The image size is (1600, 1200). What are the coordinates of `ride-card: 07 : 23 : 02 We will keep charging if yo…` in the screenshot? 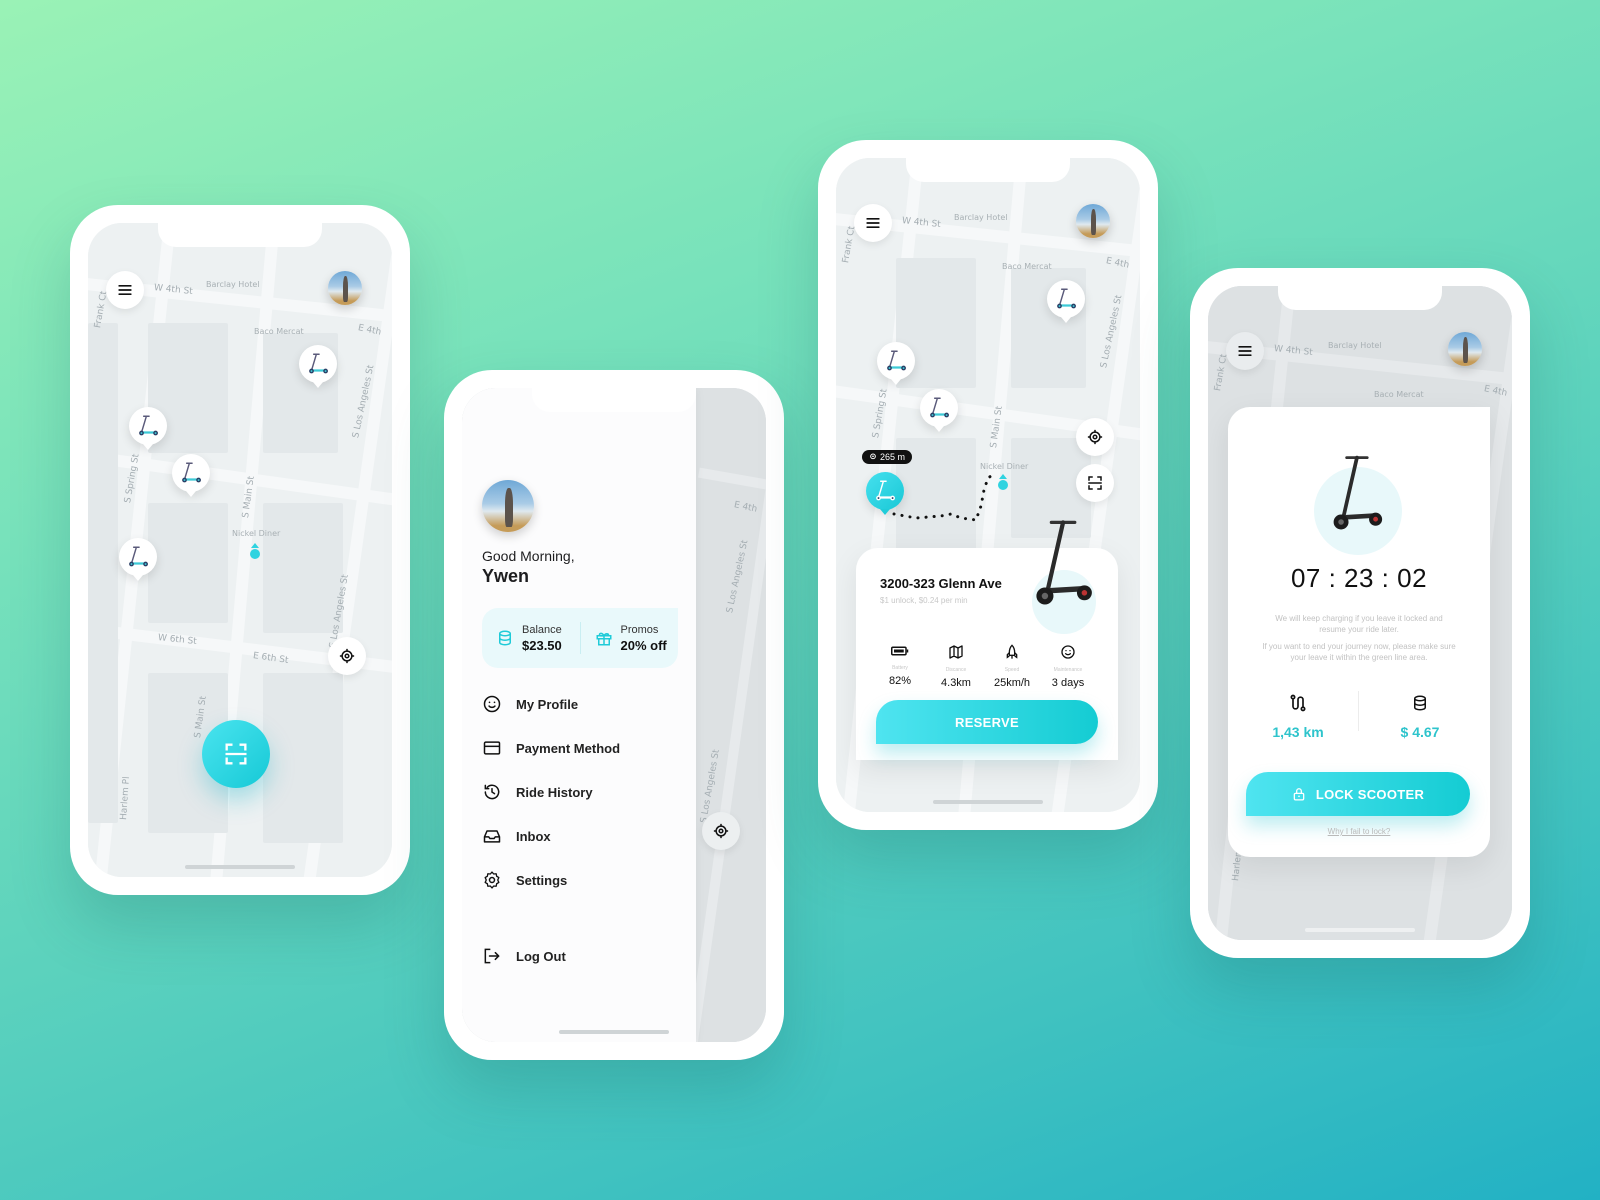 It's located at (1359, 632).